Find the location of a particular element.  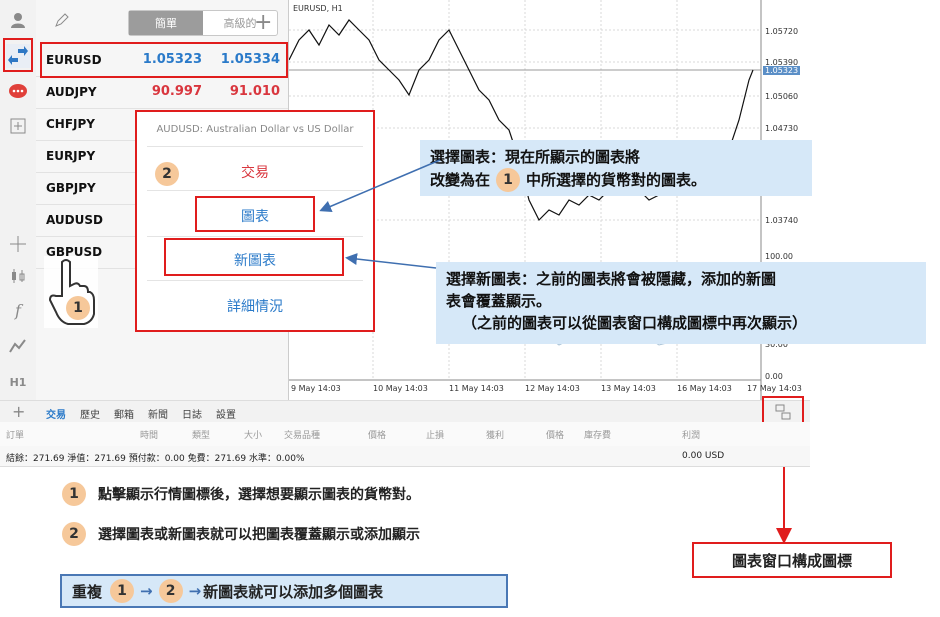

tab-trade: 交易 is located at coordinates (56, 413).